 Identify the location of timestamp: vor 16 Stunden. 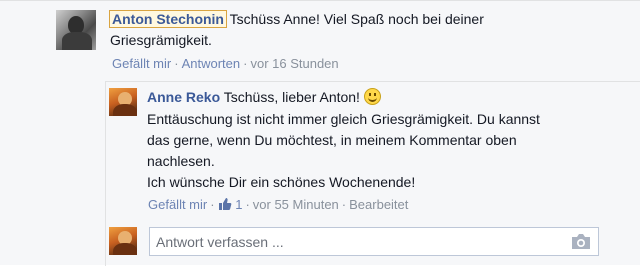
(294, 63).